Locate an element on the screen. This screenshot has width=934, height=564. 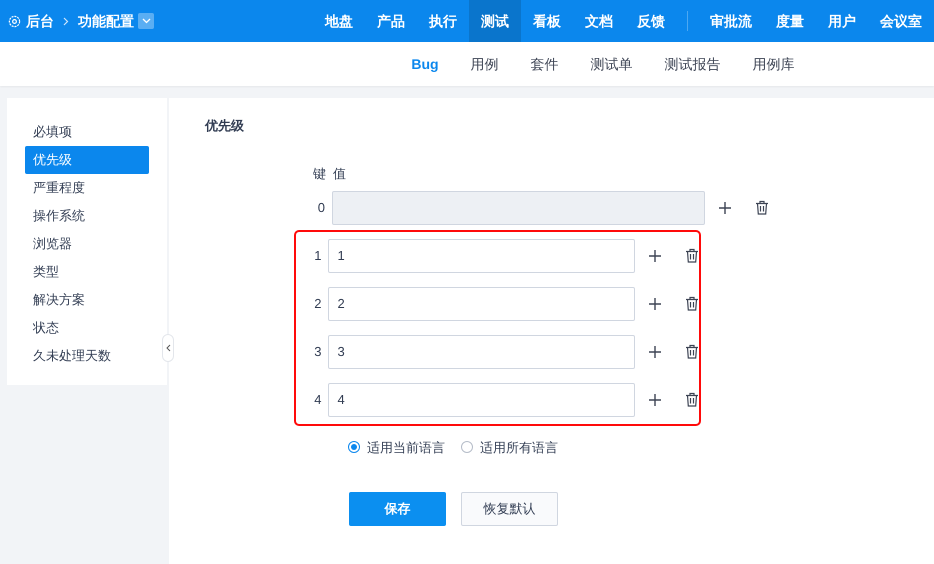
nav-tab: 度量 is located at coordinates (790, 21).